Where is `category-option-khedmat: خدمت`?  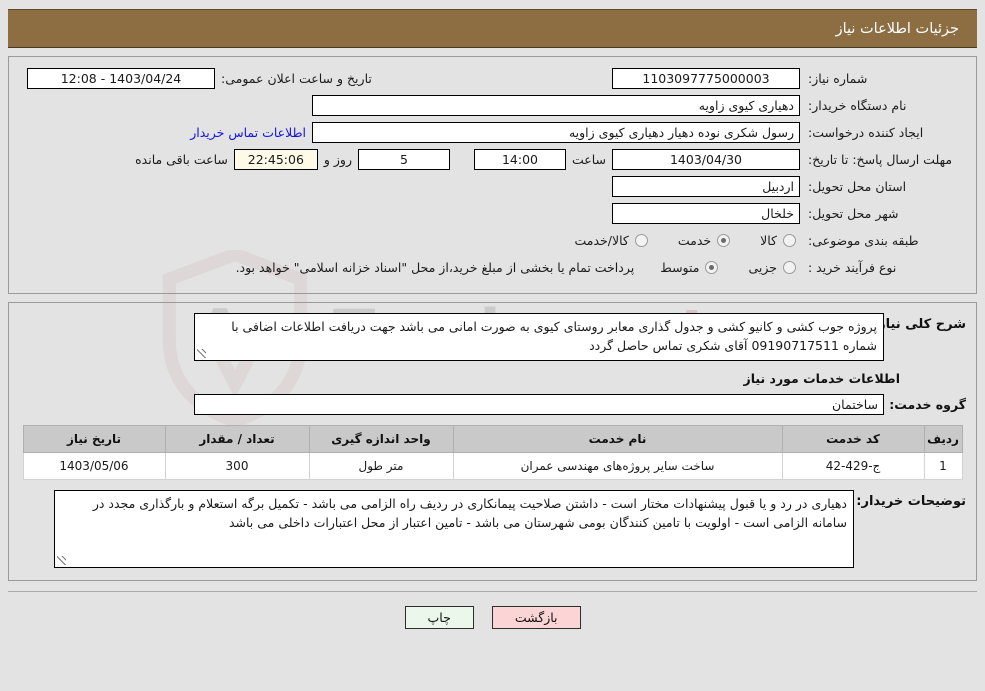
category-option-khedmat: خدمت is located at coordinates (706, 240).